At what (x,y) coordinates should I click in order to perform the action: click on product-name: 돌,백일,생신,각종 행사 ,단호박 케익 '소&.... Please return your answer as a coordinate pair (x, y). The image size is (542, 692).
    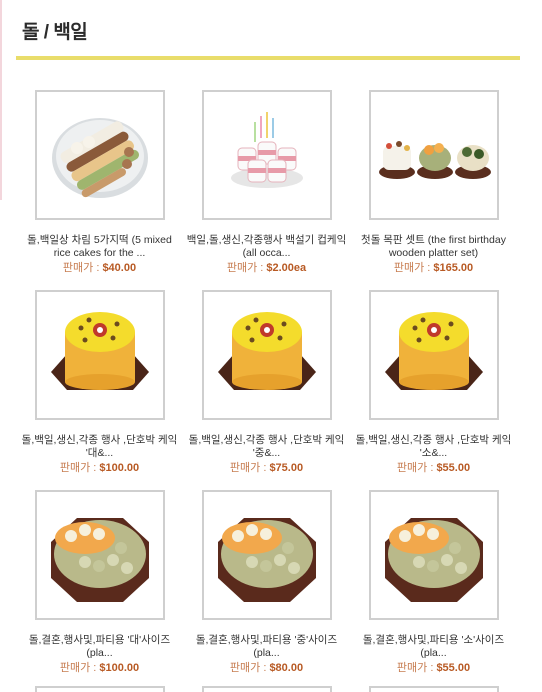
    Looking at the image, I should click on (434, 447).